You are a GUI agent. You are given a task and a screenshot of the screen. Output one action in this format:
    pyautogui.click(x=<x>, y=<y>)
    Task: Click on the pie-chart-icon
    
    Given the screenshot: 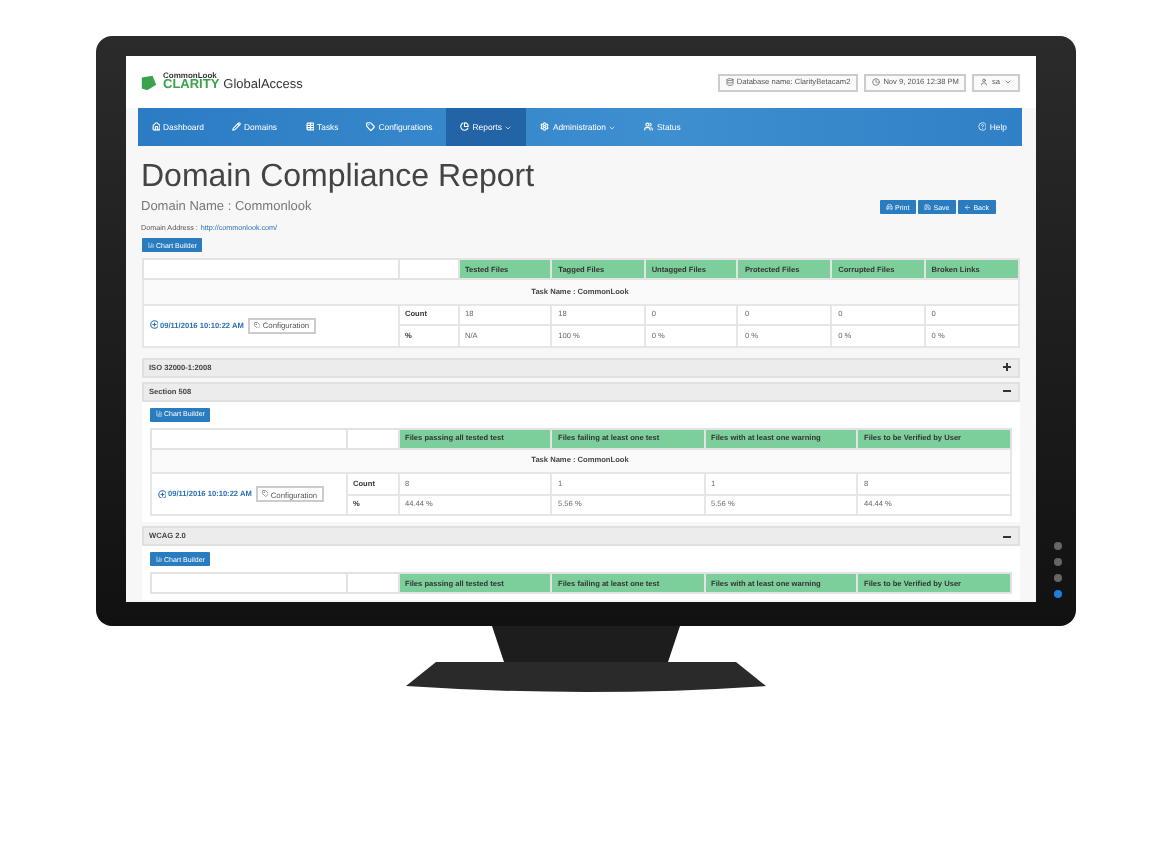 What is the action you would take?
    pyautogui.click(x=465, y=127)
    